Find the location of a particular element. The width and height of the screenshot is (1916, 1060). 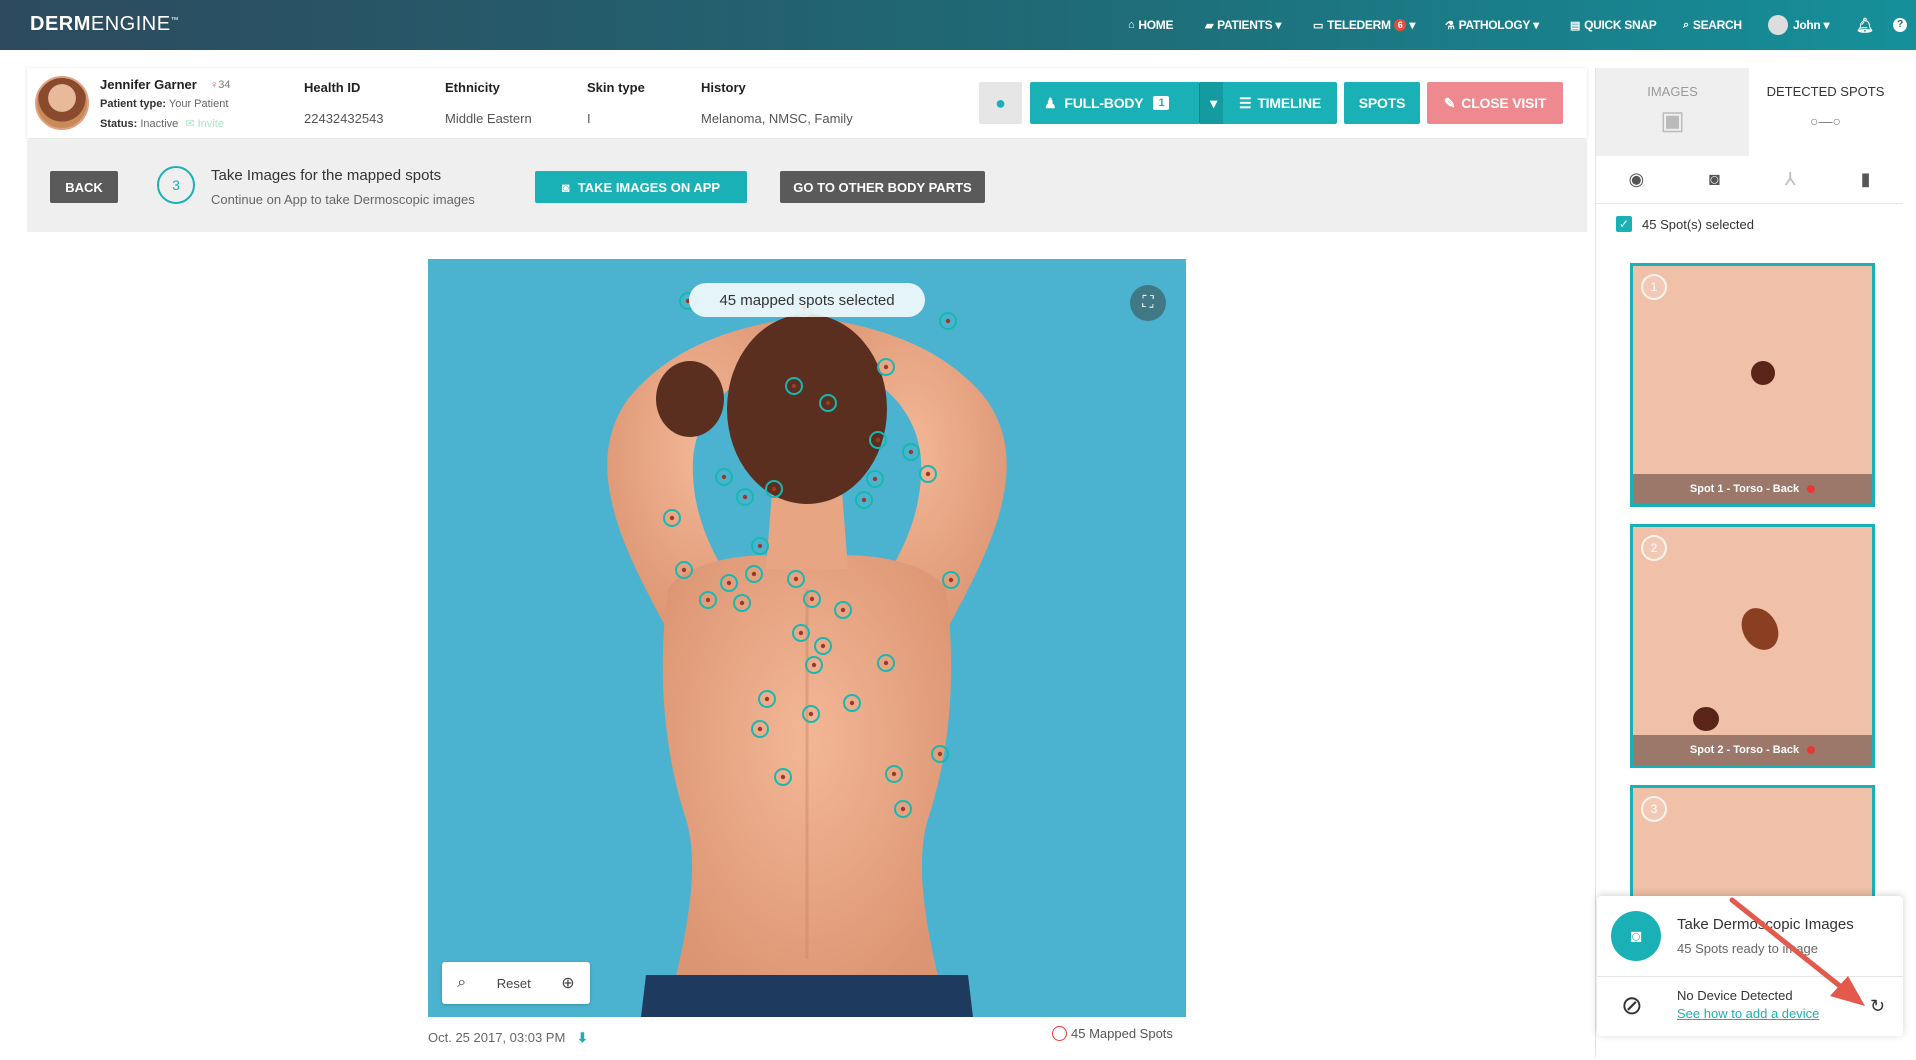

patient-profile-button: ● is located at coordinates (1000, 103).